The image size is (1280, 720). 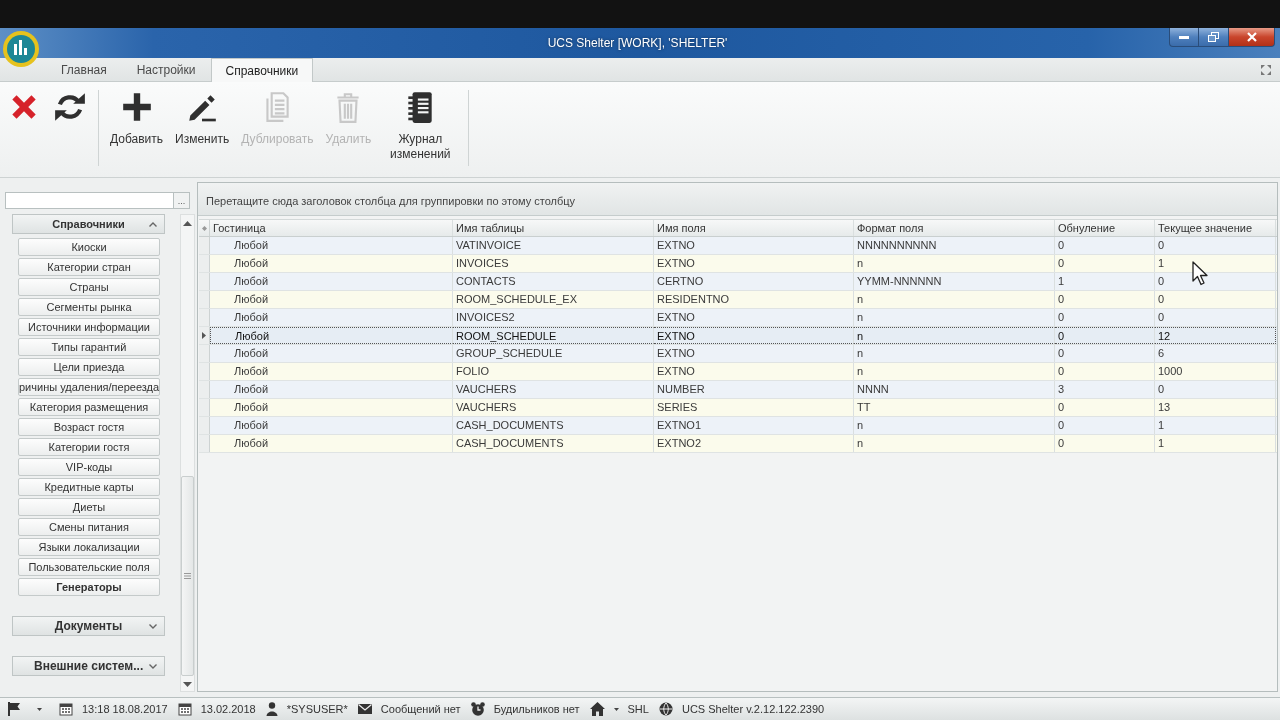 I want to click on table-cell: NNNNNNNNNN, so click(x=954, y=245).